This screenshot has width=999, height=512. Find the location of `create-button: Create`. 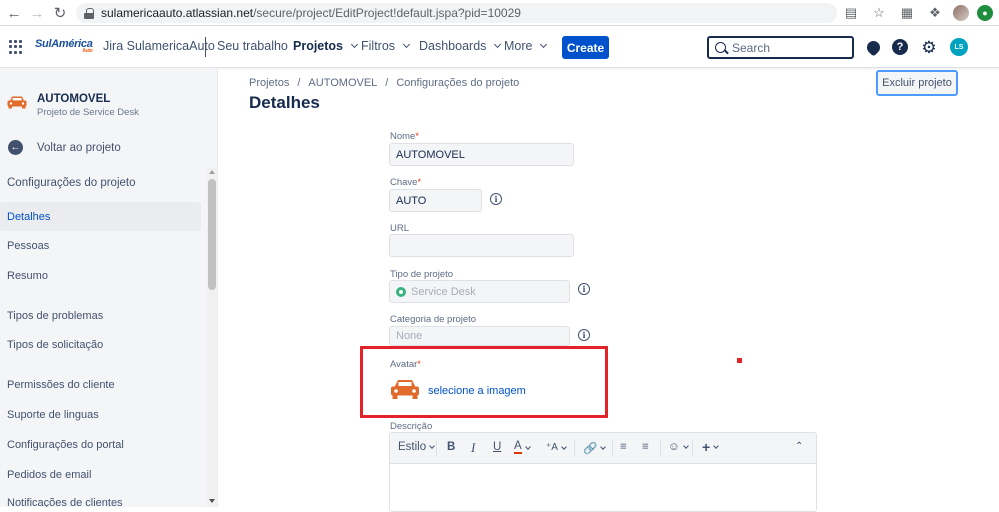

create-button: Create is located at coordinates (585, 47).